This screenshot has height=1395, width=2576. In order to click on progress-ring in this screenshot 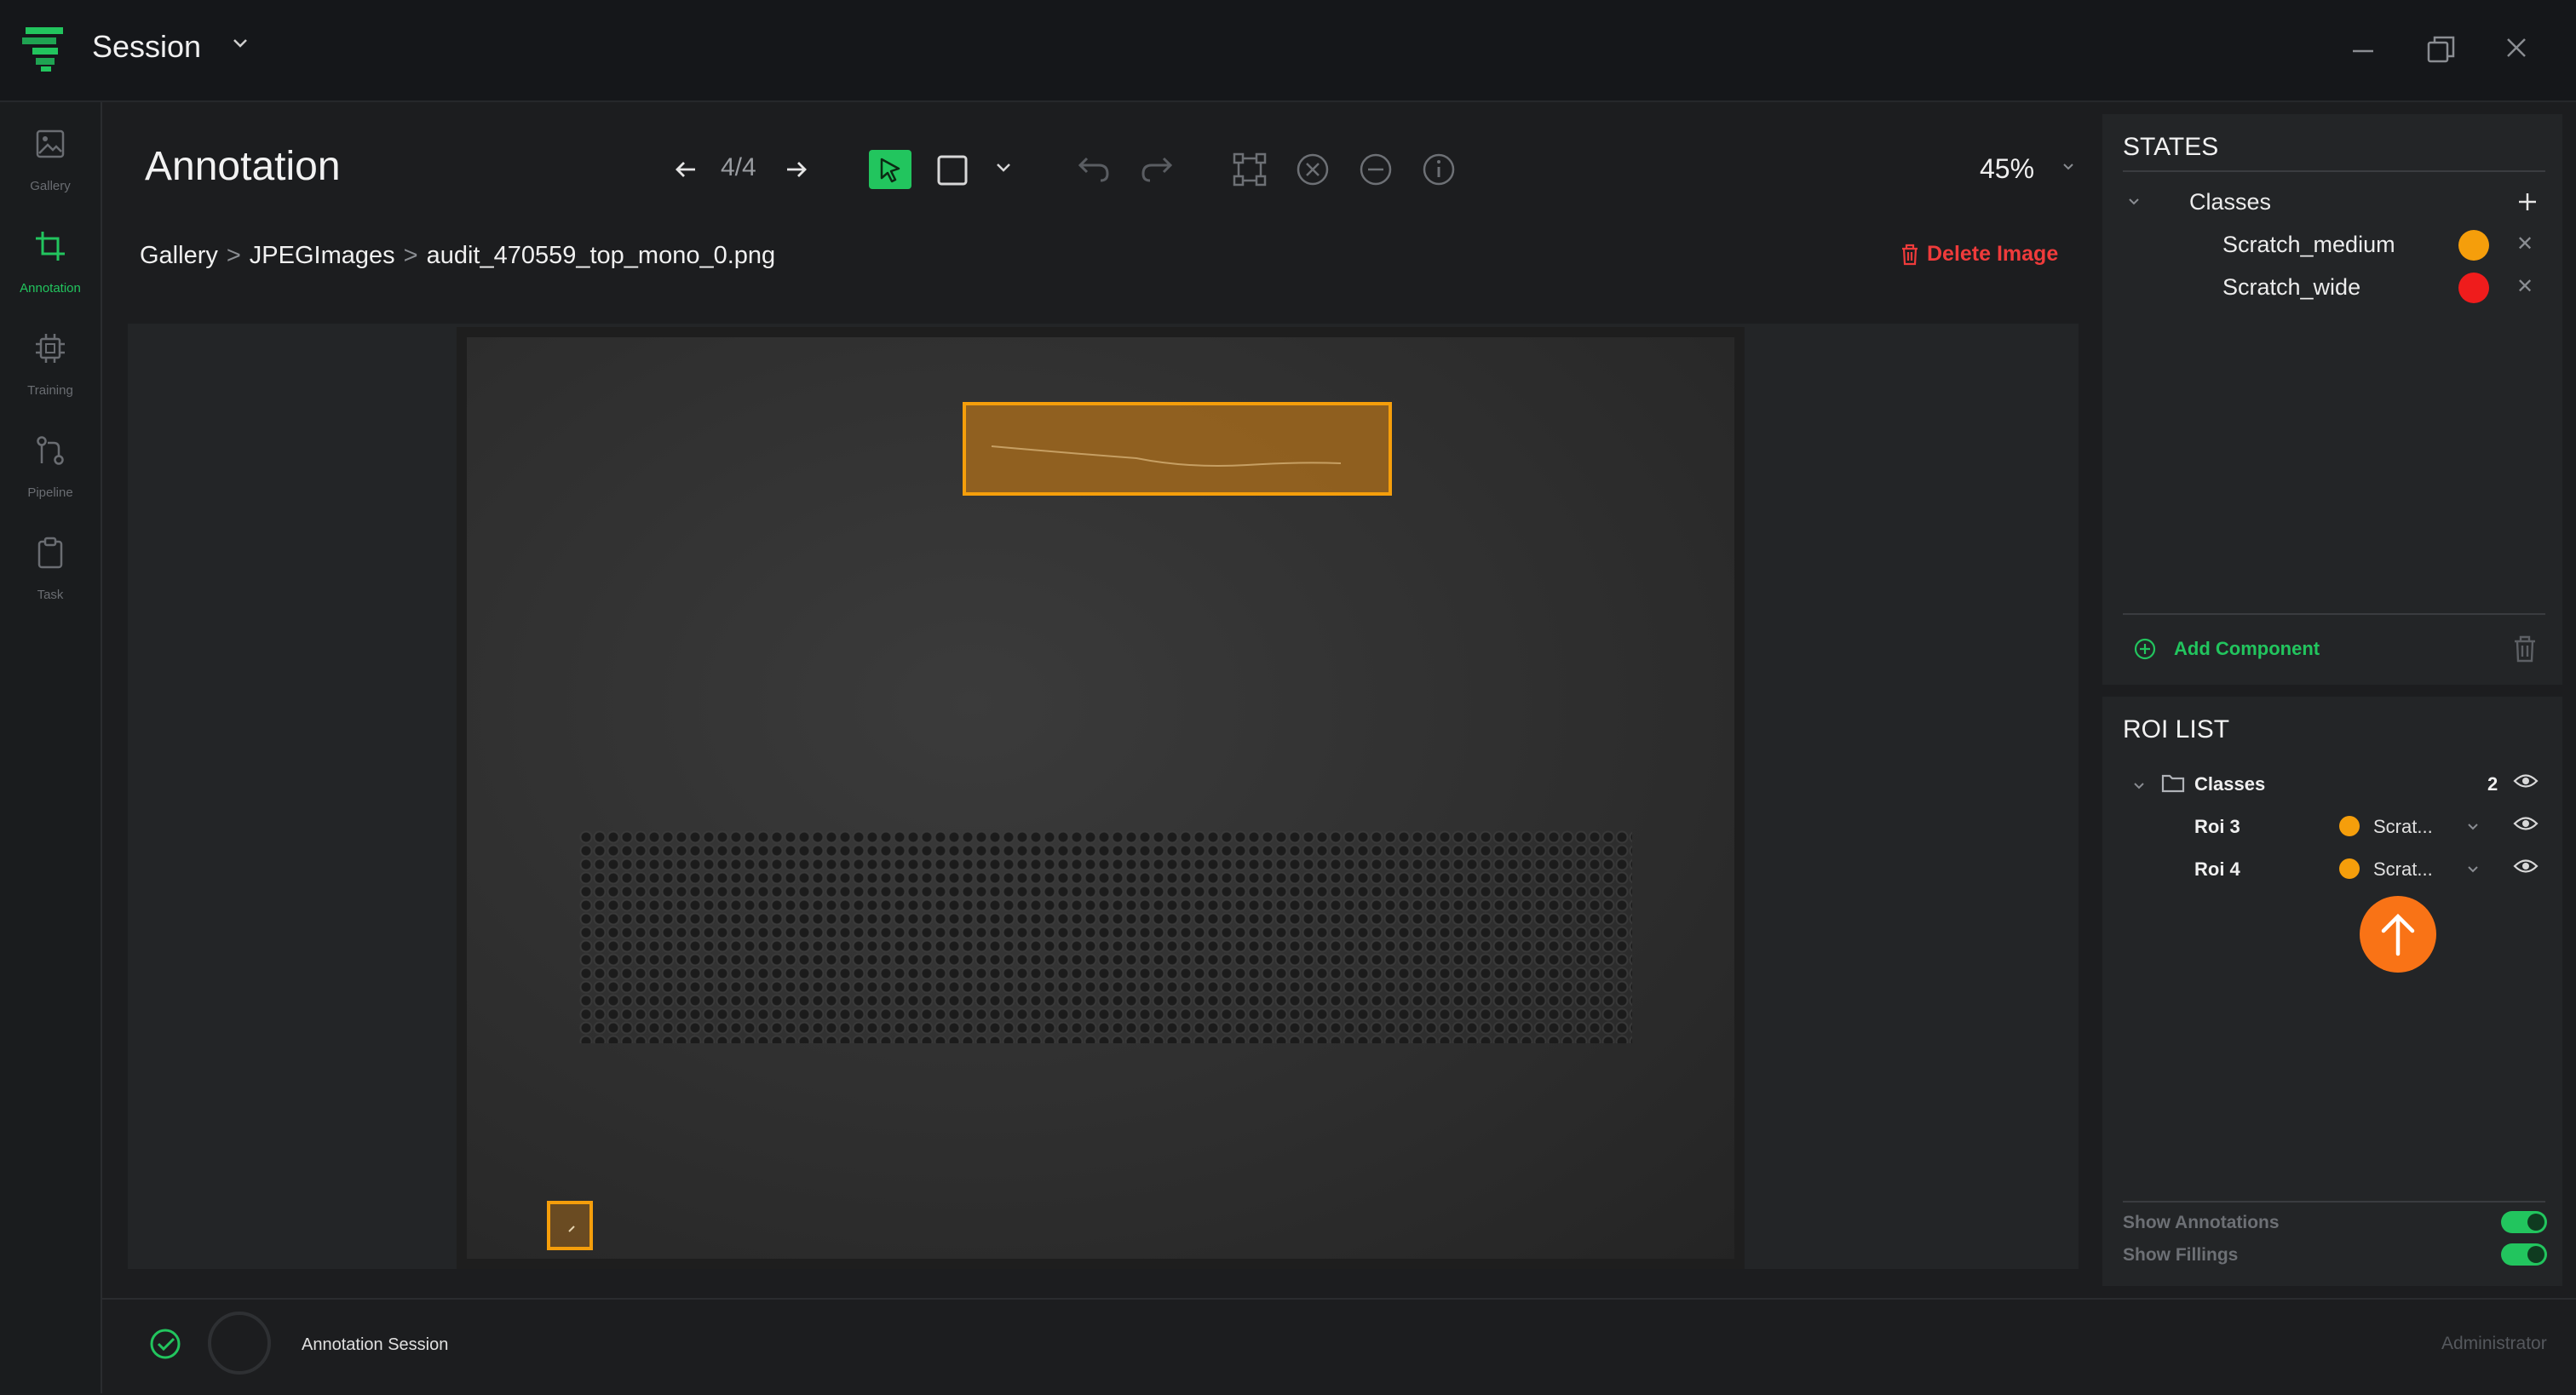, I will do `click(240, 1343)`.